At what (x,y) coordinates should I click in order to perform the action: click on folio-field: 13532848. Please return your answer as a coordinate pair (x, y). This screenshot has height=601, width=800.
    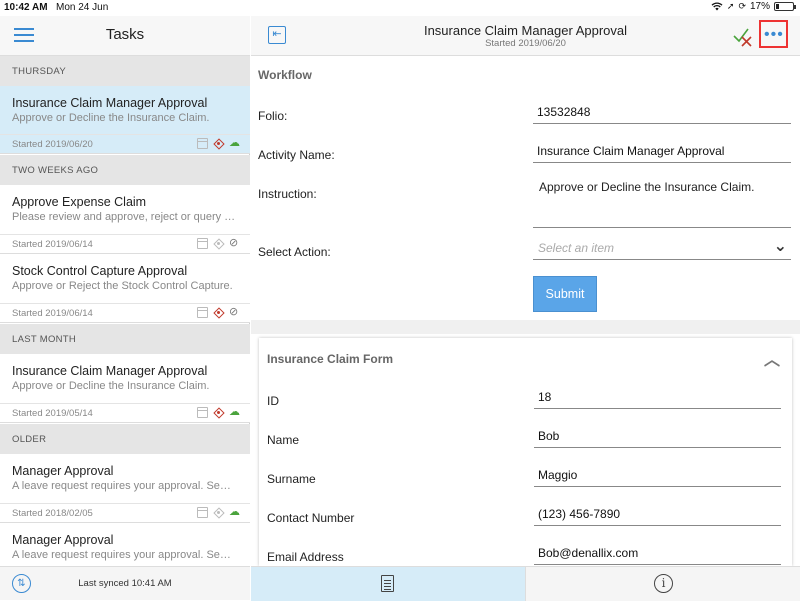
    Looking at the image, I should click on (662, 114).